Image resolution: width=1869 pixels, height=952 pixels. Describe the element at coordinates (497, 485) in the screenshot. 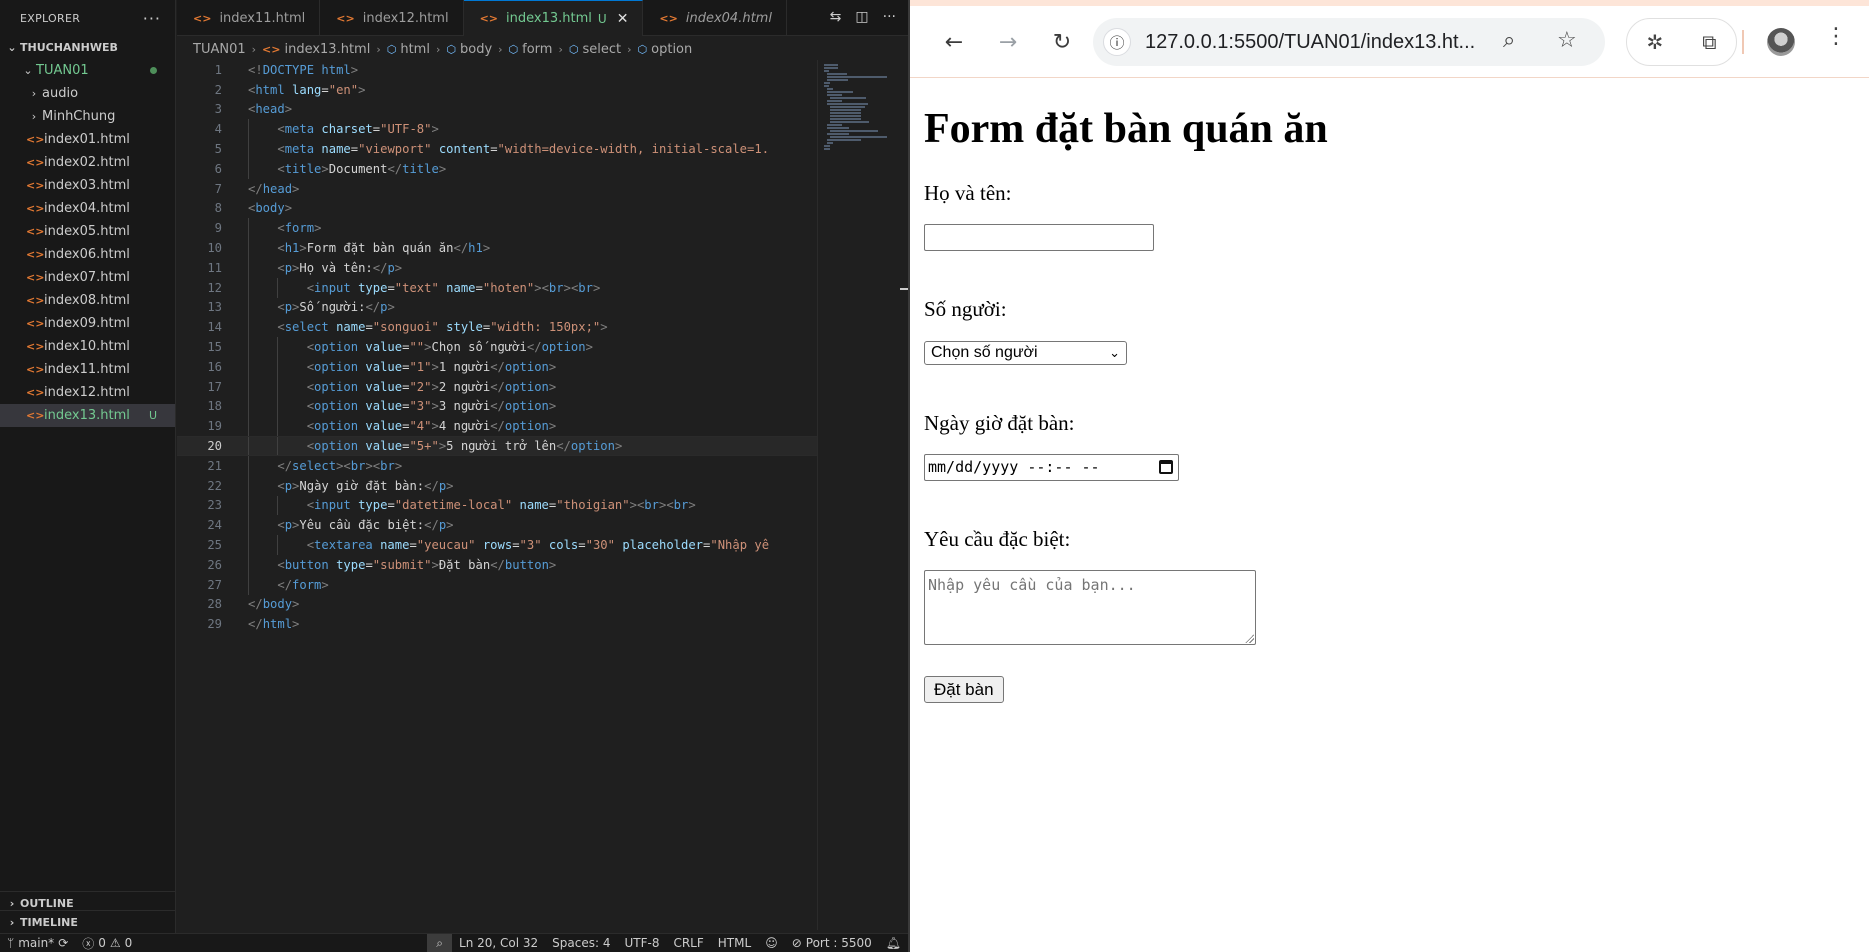

I see `code-line: 22 <p>Ngày giờ đặt bàn:</p>` at that location.